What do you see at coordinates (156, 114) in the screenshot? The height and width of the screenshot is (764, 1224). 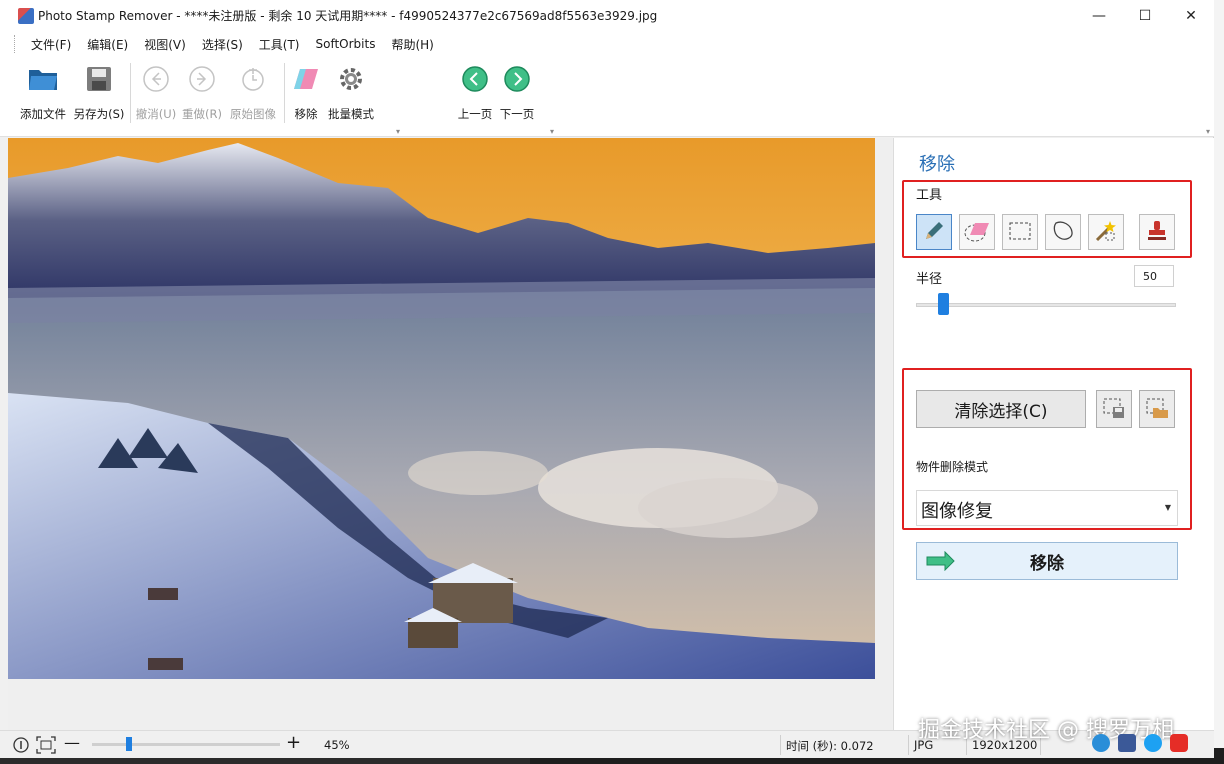 I see `undo-label: 撤消(U)` at bounding box center [156, 114].